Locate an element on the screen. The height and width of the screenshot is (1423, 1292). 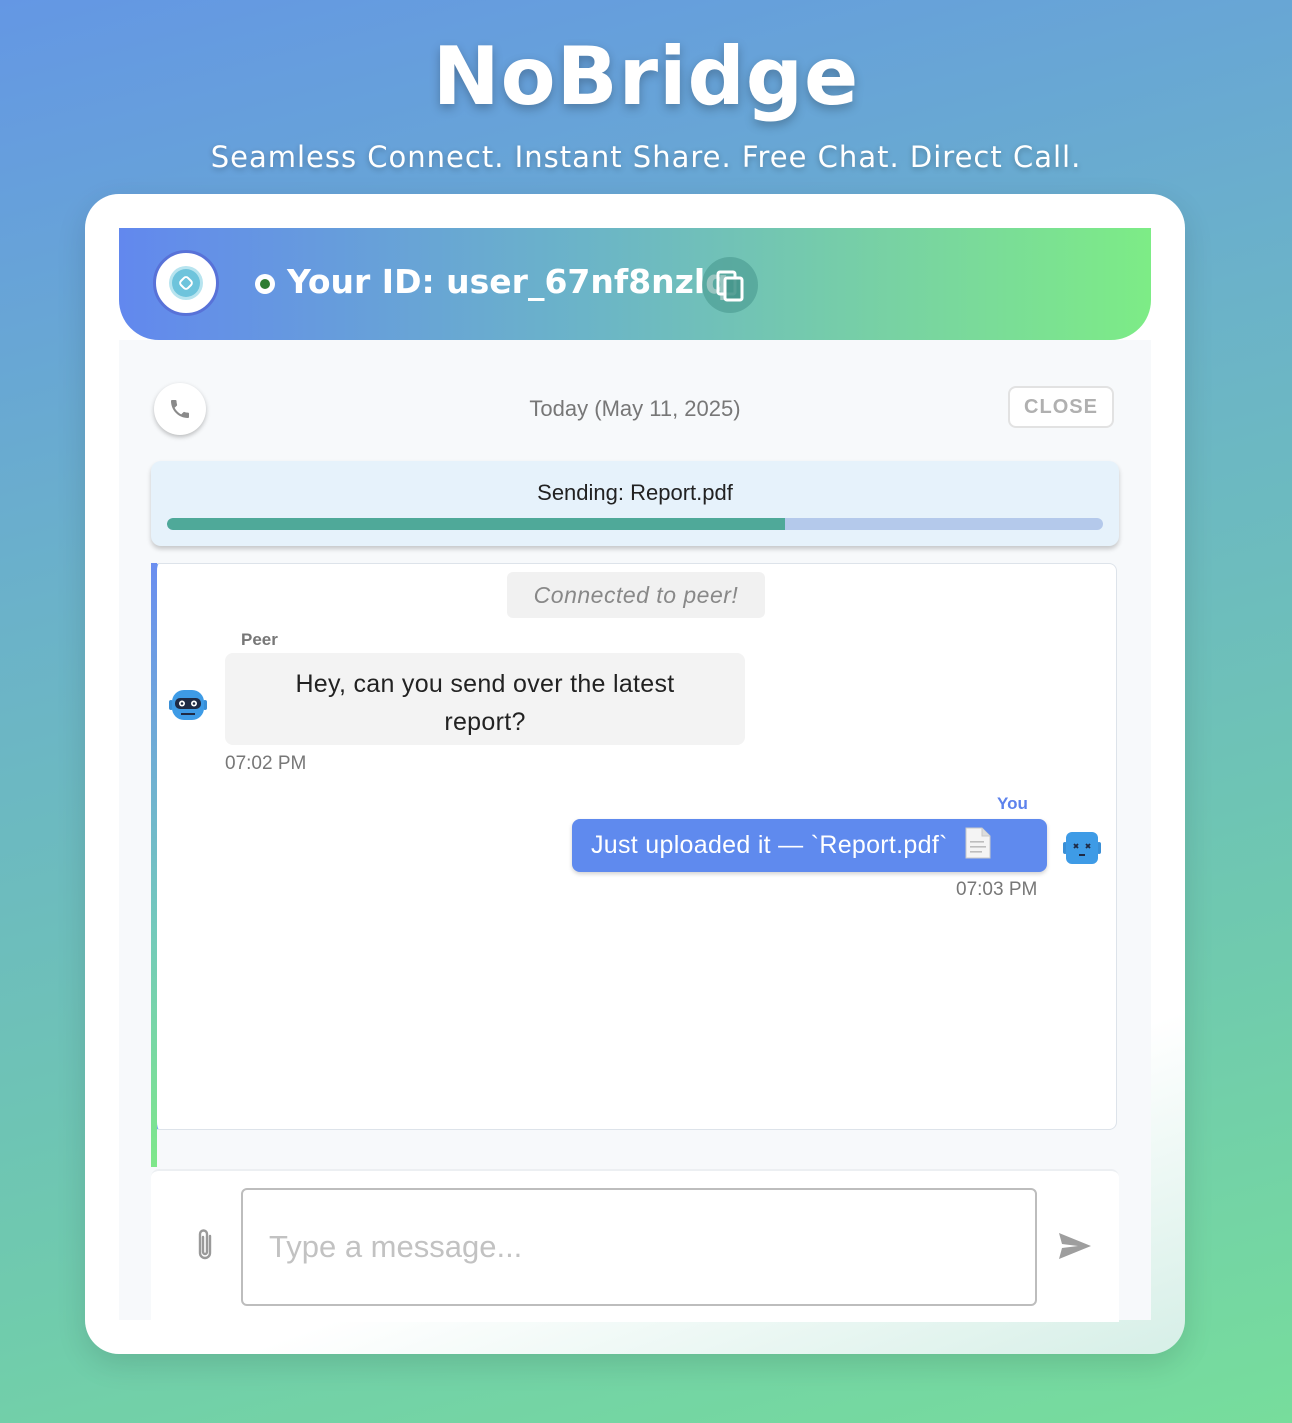
composer-bar is located at coordinates (635, 1245).